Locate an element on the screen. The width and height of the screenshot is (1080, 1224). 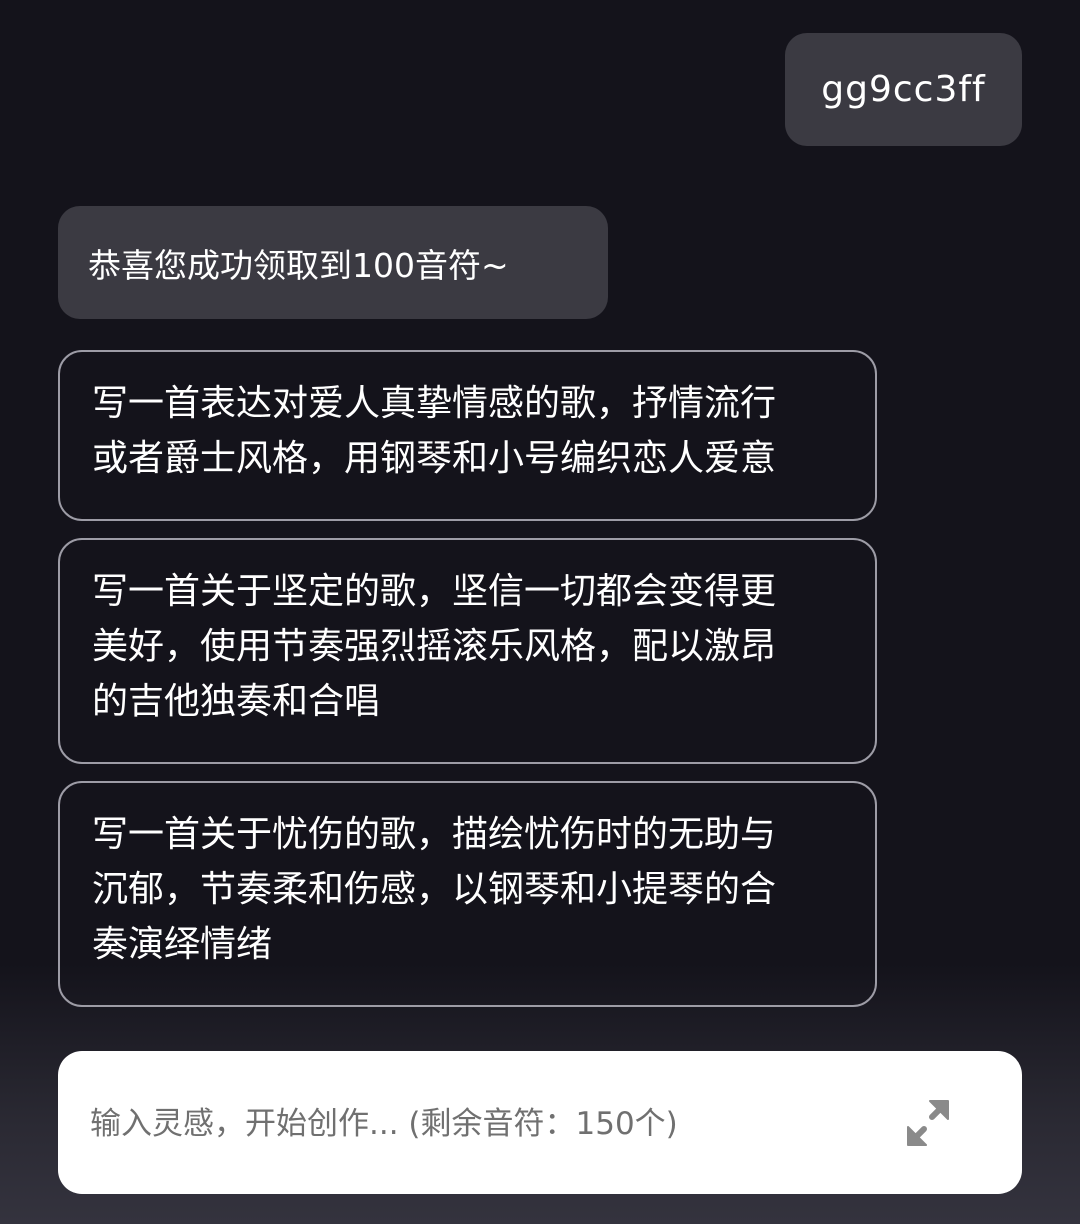
suggestion-card-love: 写一首表达对爱人真挚情感的歌，抒情流行 或者爵士风格，用钢琴和小号编织恋人爱意 is located at coordinates (467, 435).